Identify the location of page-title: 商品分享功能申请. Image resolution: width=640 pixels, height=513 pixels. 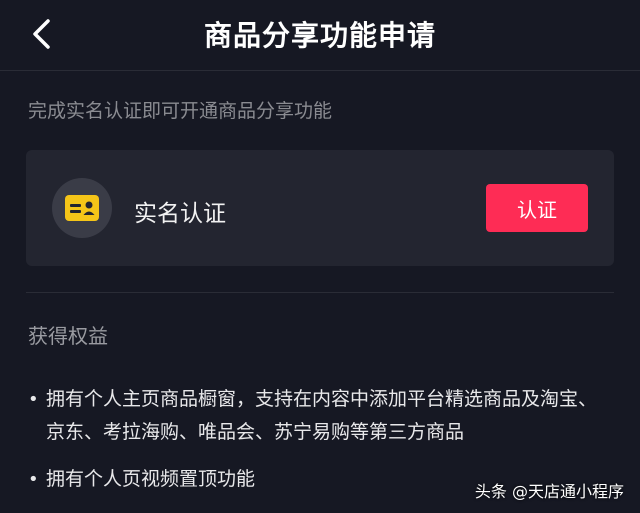
(319, 35).